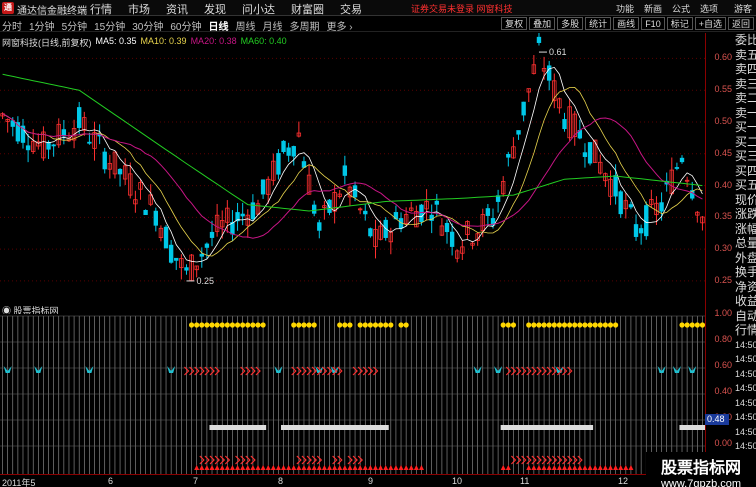 Image resolution: width=756 pixels, height=487 pixels. What do you see at coordinates (745, 315) in the screenshot?
I see `quote-field-label: 自动` at bounding box center [745, 315].